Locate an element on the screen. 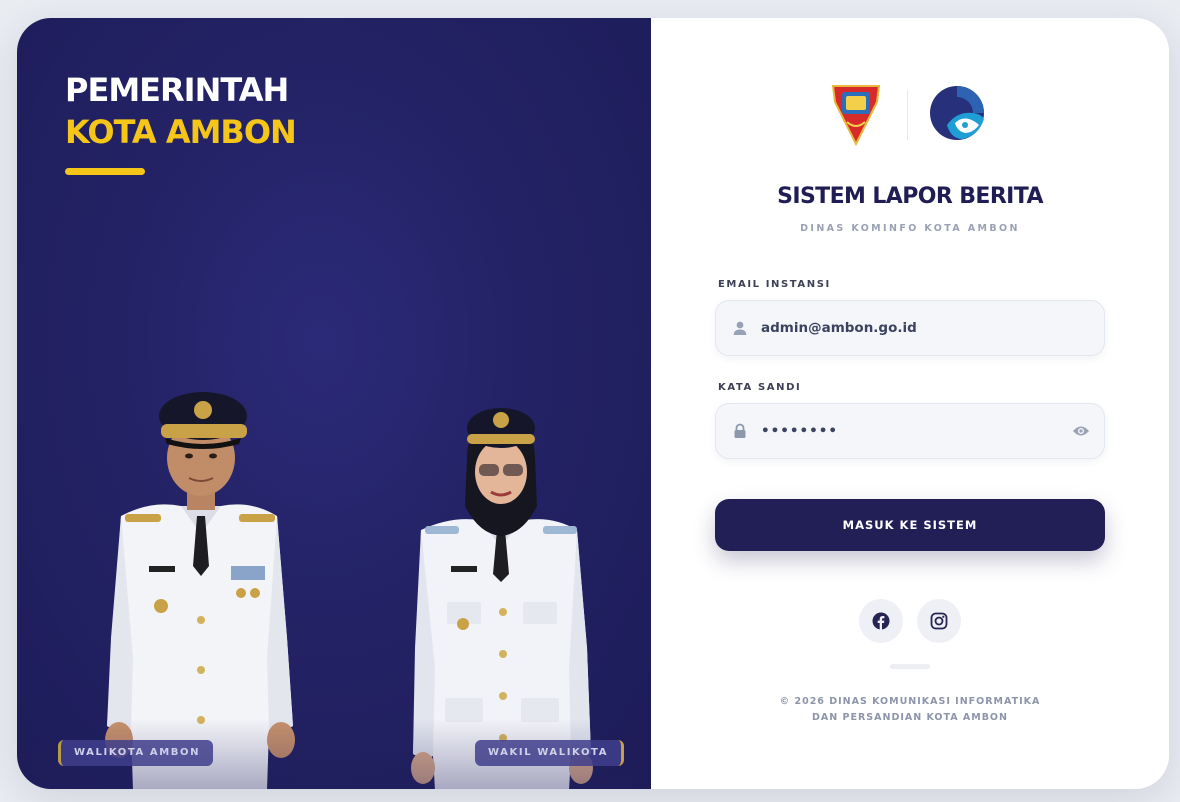 This screenshot has height=802, width=1180. footer-line2: DAN PERSANDIAN KOTA AMBON is located at coordinates (910, 717).